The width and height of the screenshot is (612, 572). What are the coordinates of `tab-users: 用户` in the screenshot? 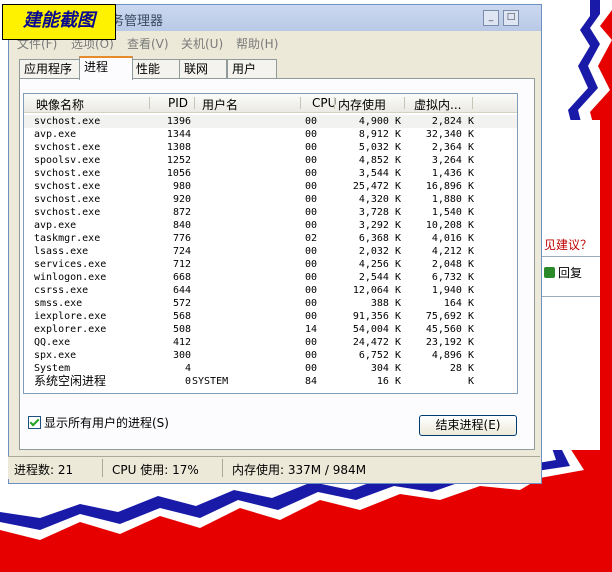 It's located at (252, 68).